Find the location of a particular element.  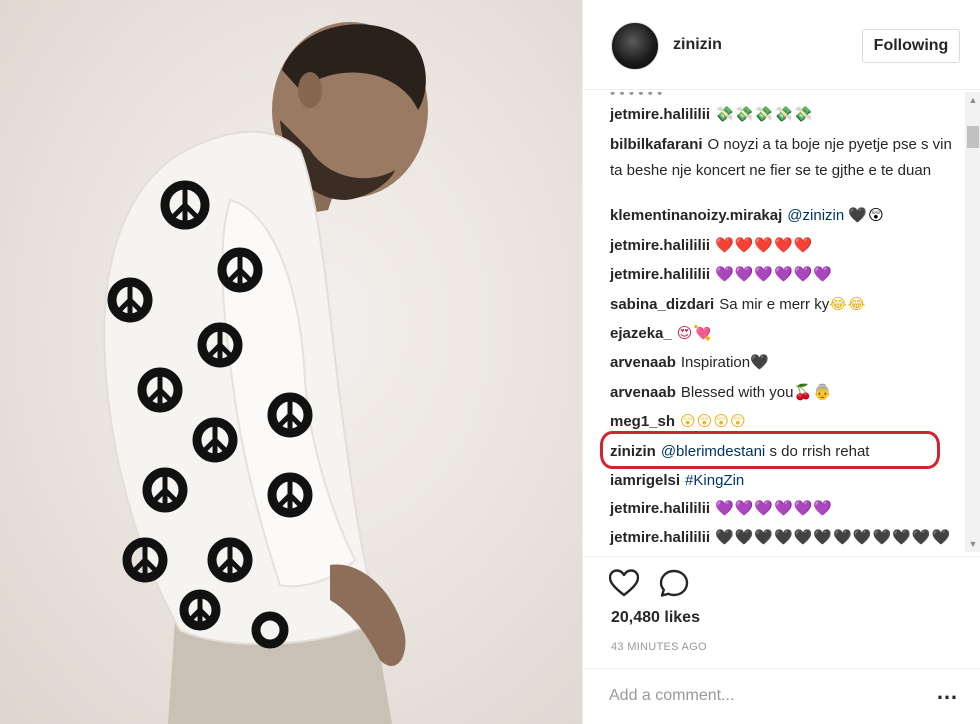

comment-username: meg1_sh is located at coordinates (642, 421).